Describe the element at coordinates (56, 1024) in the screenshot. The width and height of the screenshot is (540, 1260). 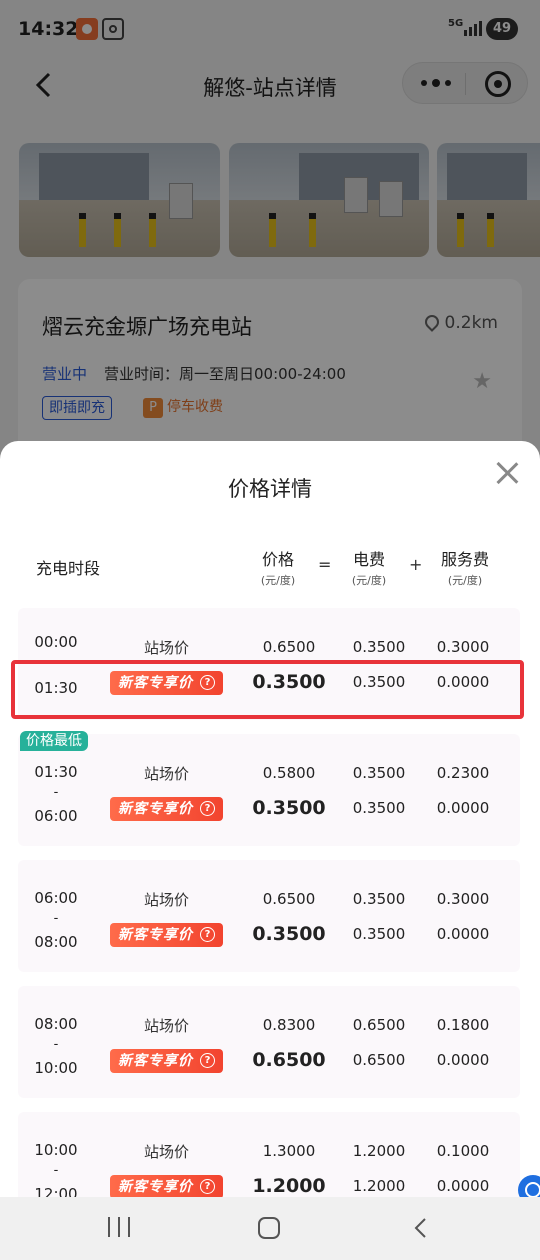
I see `period-start: 08:00` at that location.